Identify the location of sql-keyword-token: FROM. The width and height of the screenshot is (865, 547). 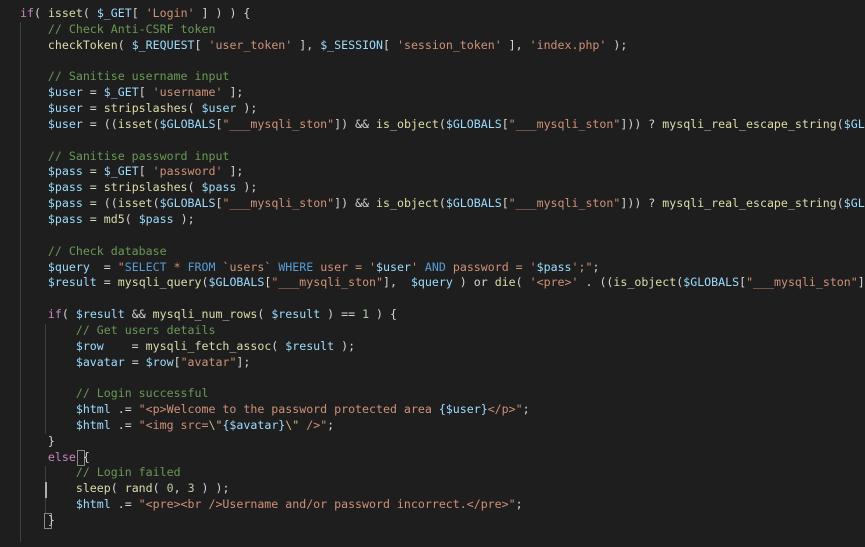
(201, 266).